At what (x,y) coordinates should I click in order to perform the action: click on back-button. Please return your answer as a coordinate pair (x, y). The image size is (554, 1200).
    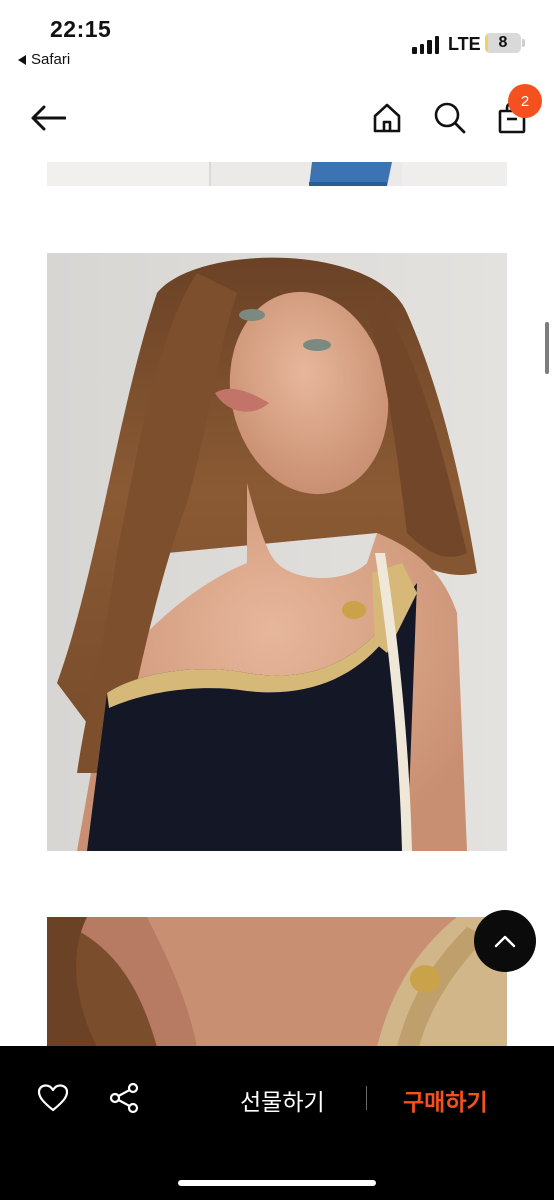
    Looking at the image, I should click on (48, 118).